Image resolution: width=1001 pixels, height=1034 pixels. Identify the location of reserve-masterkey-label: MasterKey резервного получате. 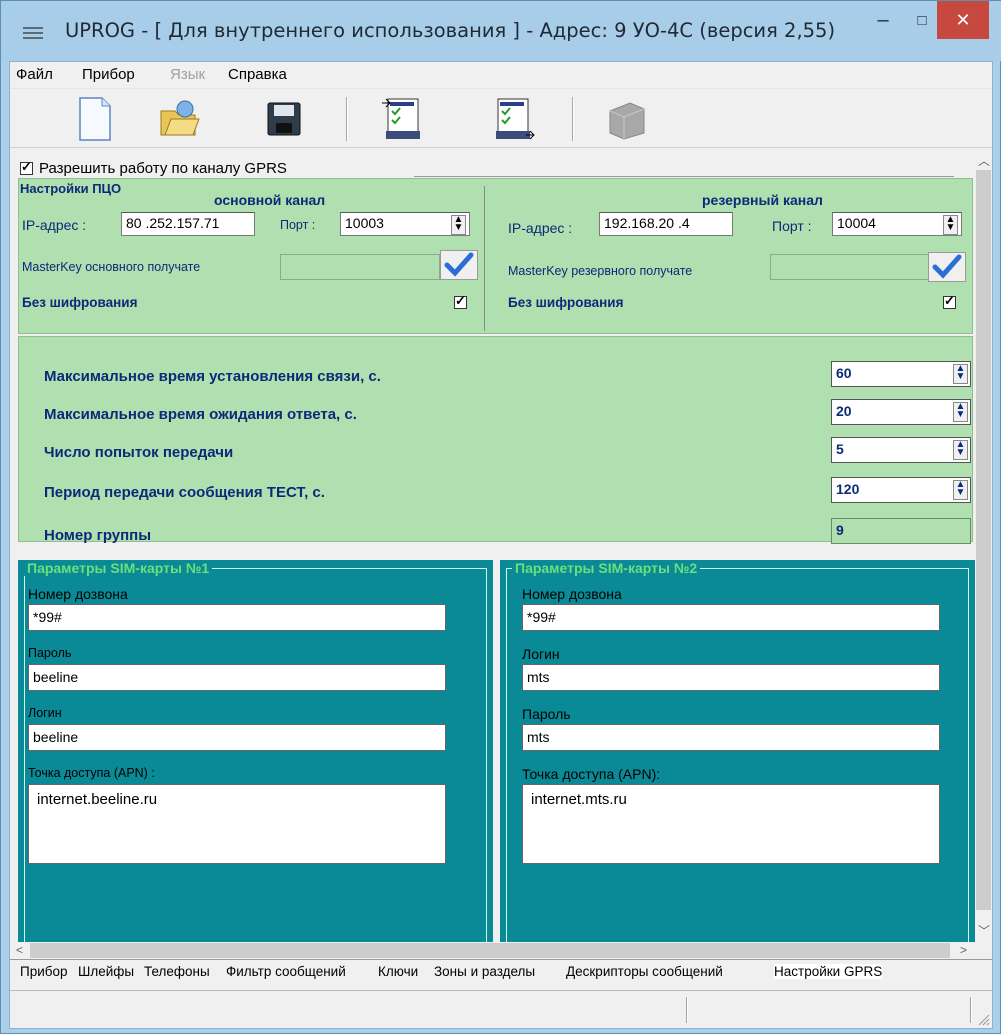
(600, 271).